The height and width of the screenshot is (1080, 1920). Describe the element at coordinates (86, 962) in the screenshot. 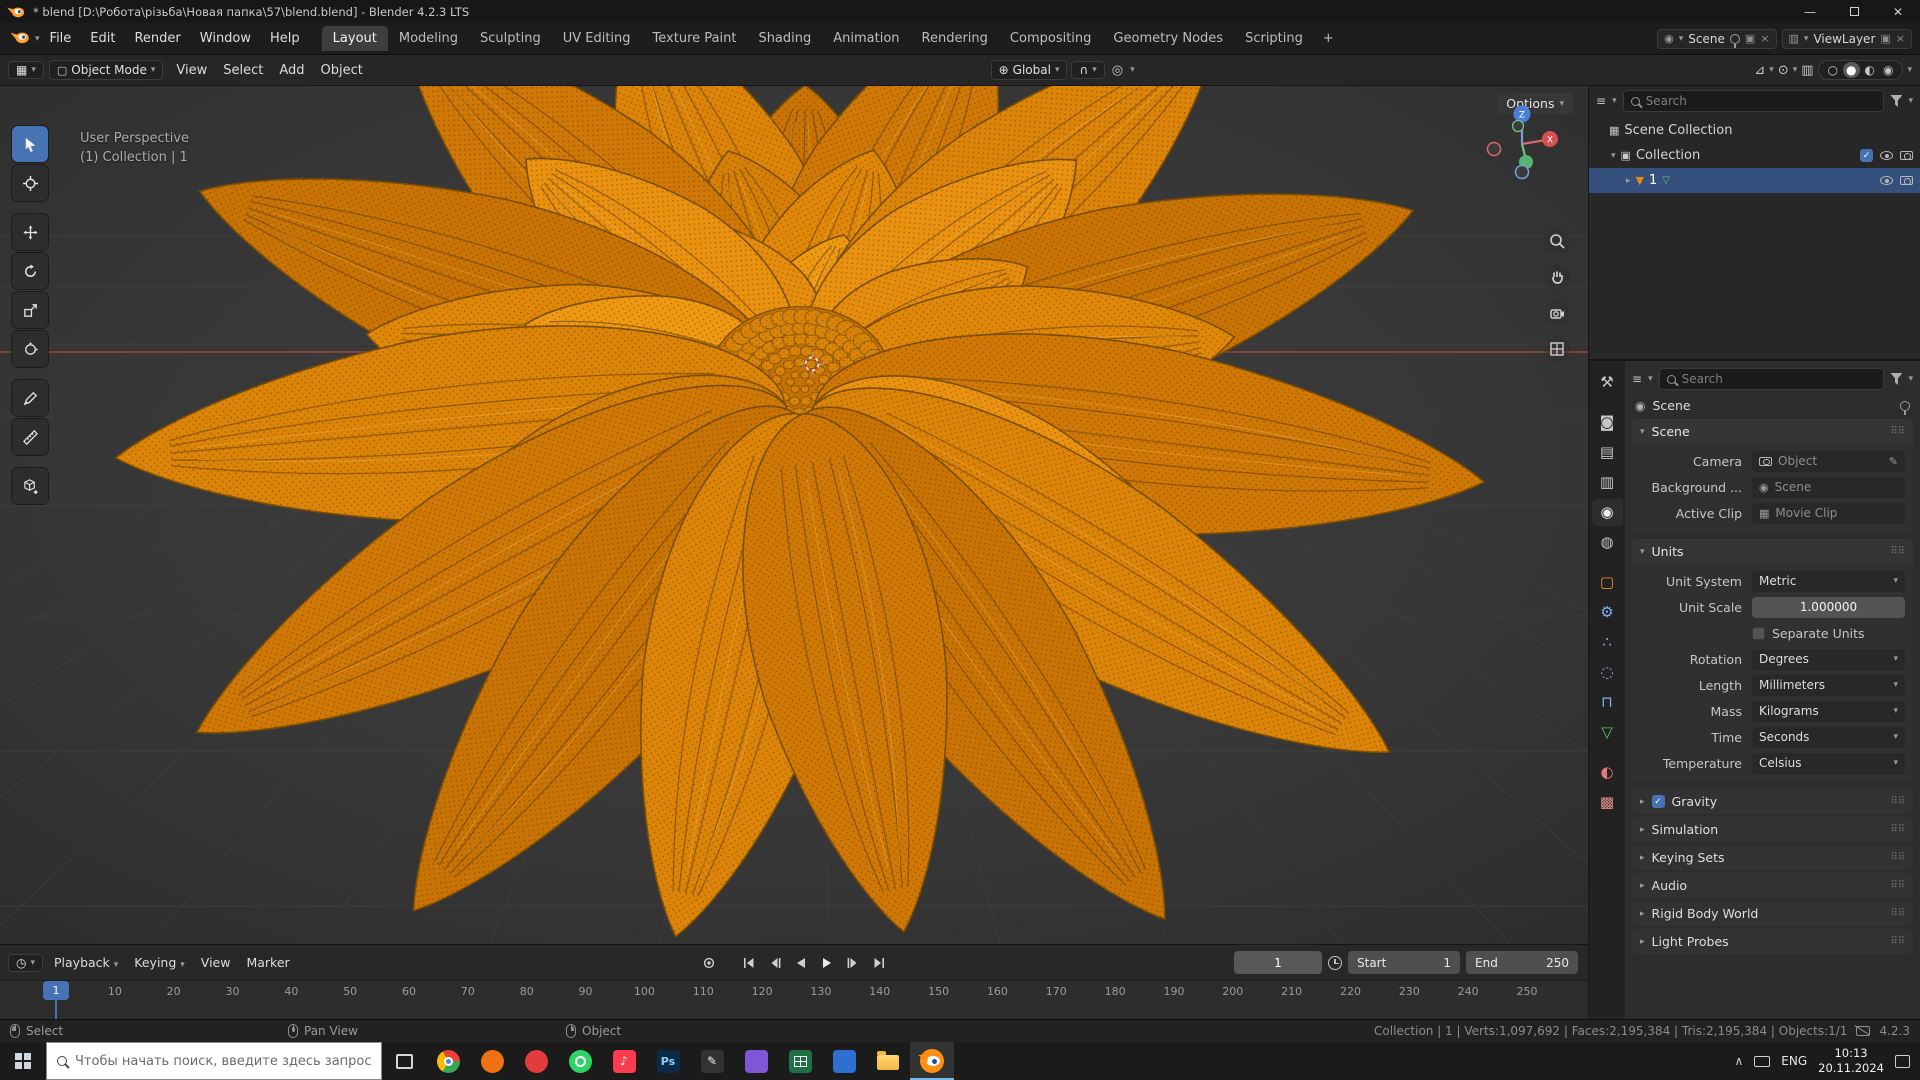

I see `timeline-menu-playback: Playback ▾` at that location.